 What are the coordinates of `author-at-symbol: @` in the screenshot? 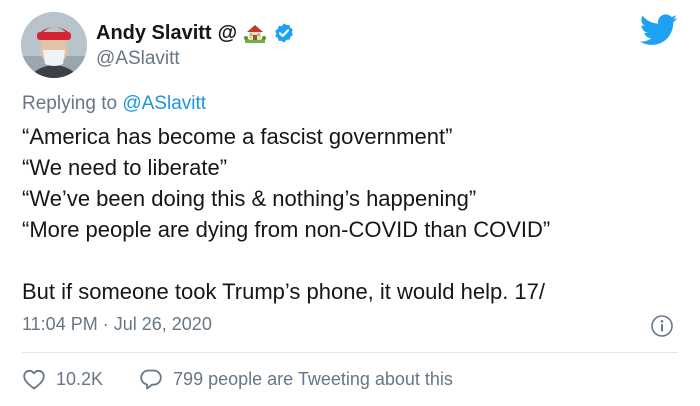 It's located at (227, 32).